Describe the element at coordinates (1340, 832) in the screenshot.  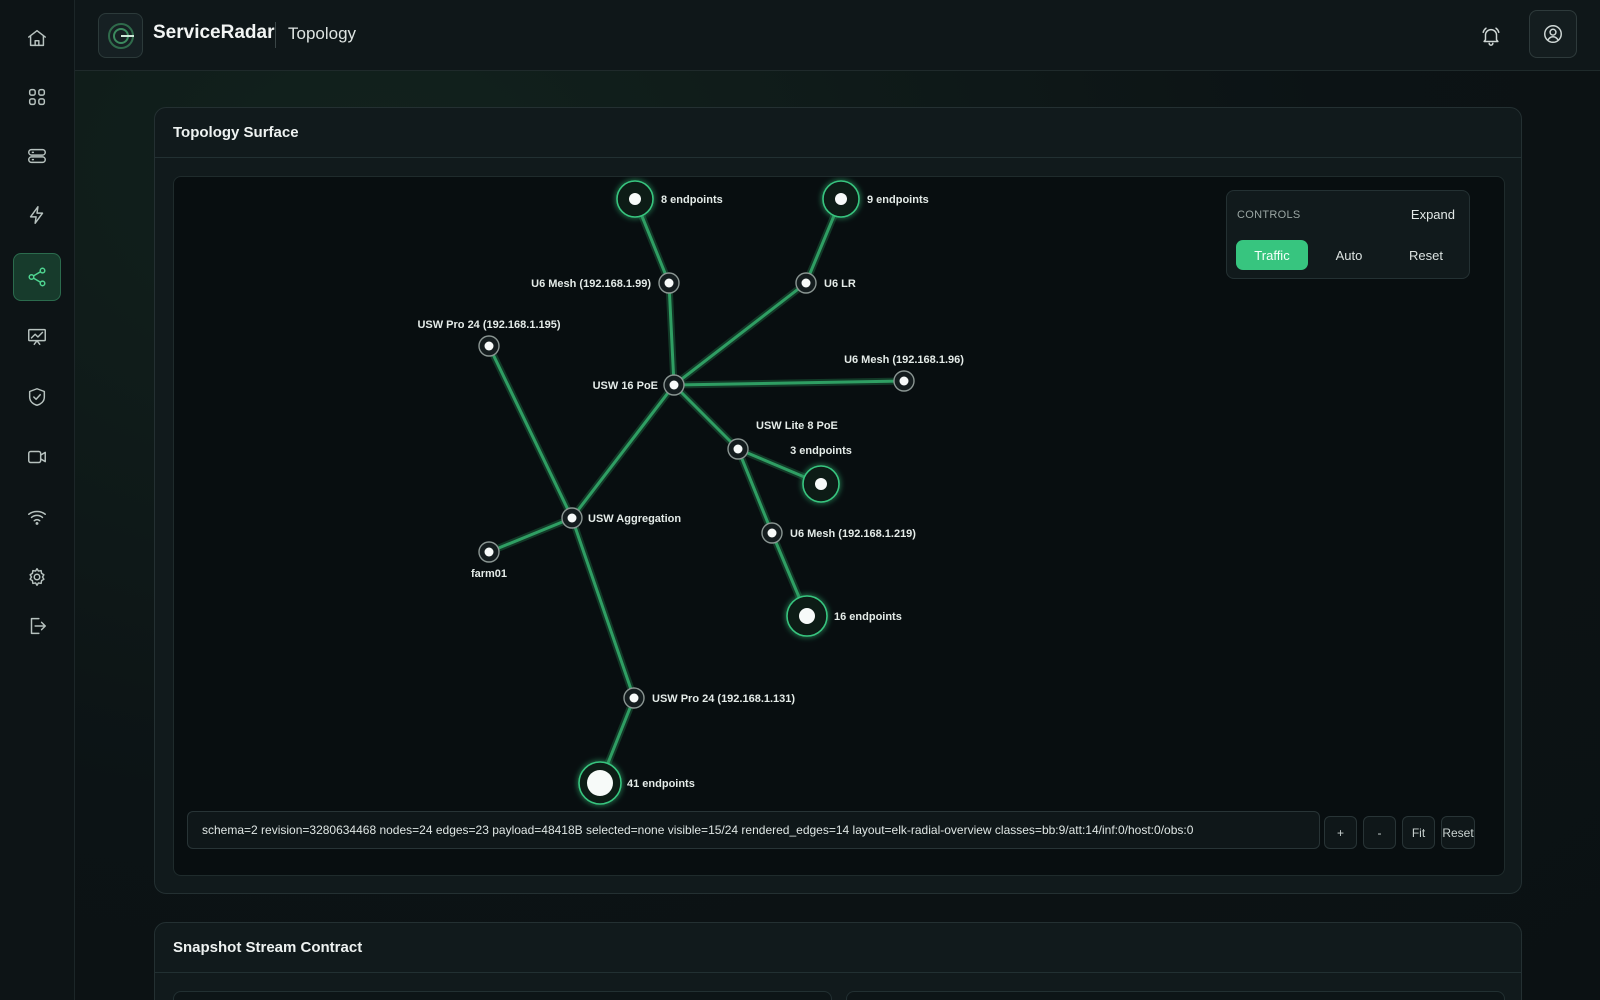
I see `zoom-in-button: +` at that location.